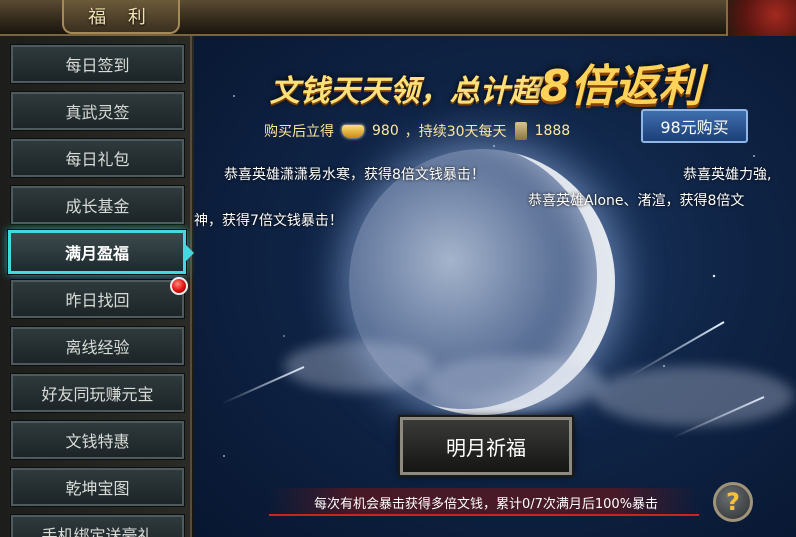 The height and width of the screenshot is (537, 796). I want to click on sidebar-item-offline-exp: 离线经验, so click(97, 346).